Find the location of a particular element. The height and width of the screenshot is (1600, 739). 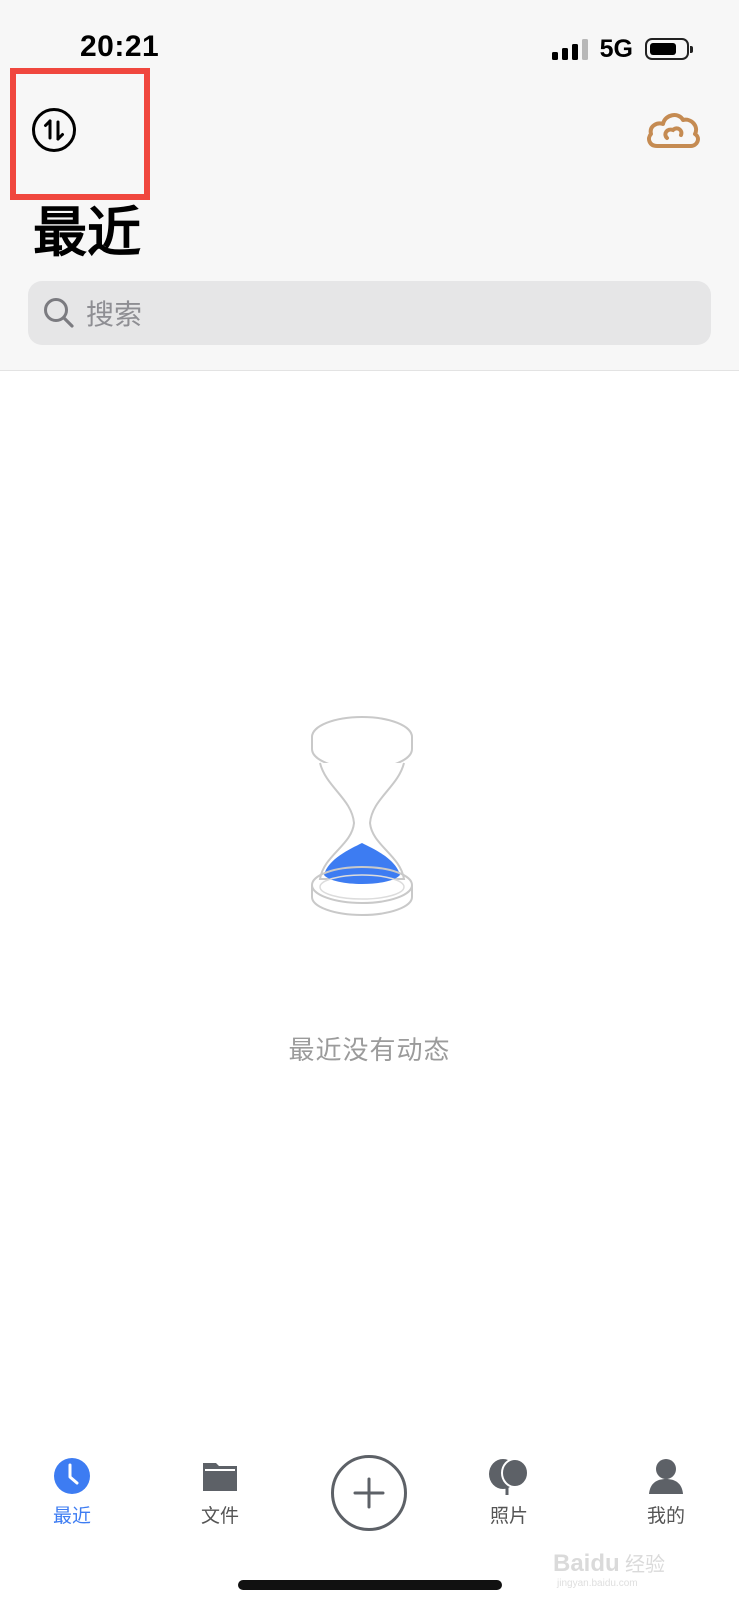

profile-icon is located at coordinates (666, 1476).